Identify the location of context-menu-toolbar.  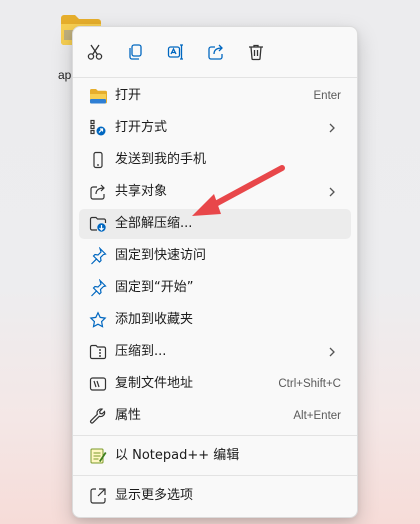
(215, 52).